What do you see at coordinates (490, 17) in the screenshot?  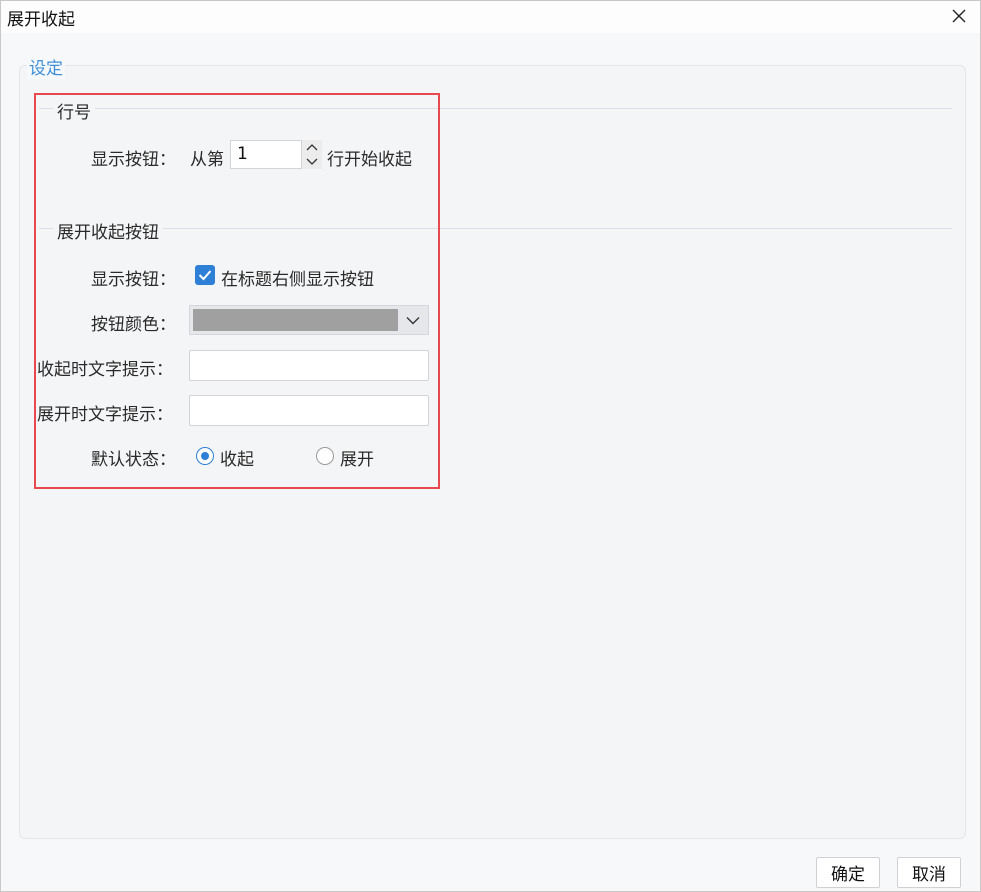 I see `title-bar: 展开收起` at bounding box center [490, 17].